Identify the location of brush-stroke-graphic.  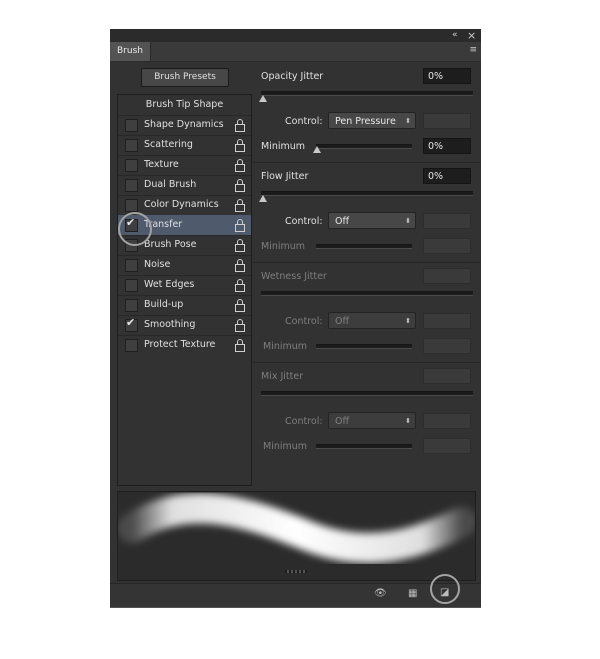
(296, 528).